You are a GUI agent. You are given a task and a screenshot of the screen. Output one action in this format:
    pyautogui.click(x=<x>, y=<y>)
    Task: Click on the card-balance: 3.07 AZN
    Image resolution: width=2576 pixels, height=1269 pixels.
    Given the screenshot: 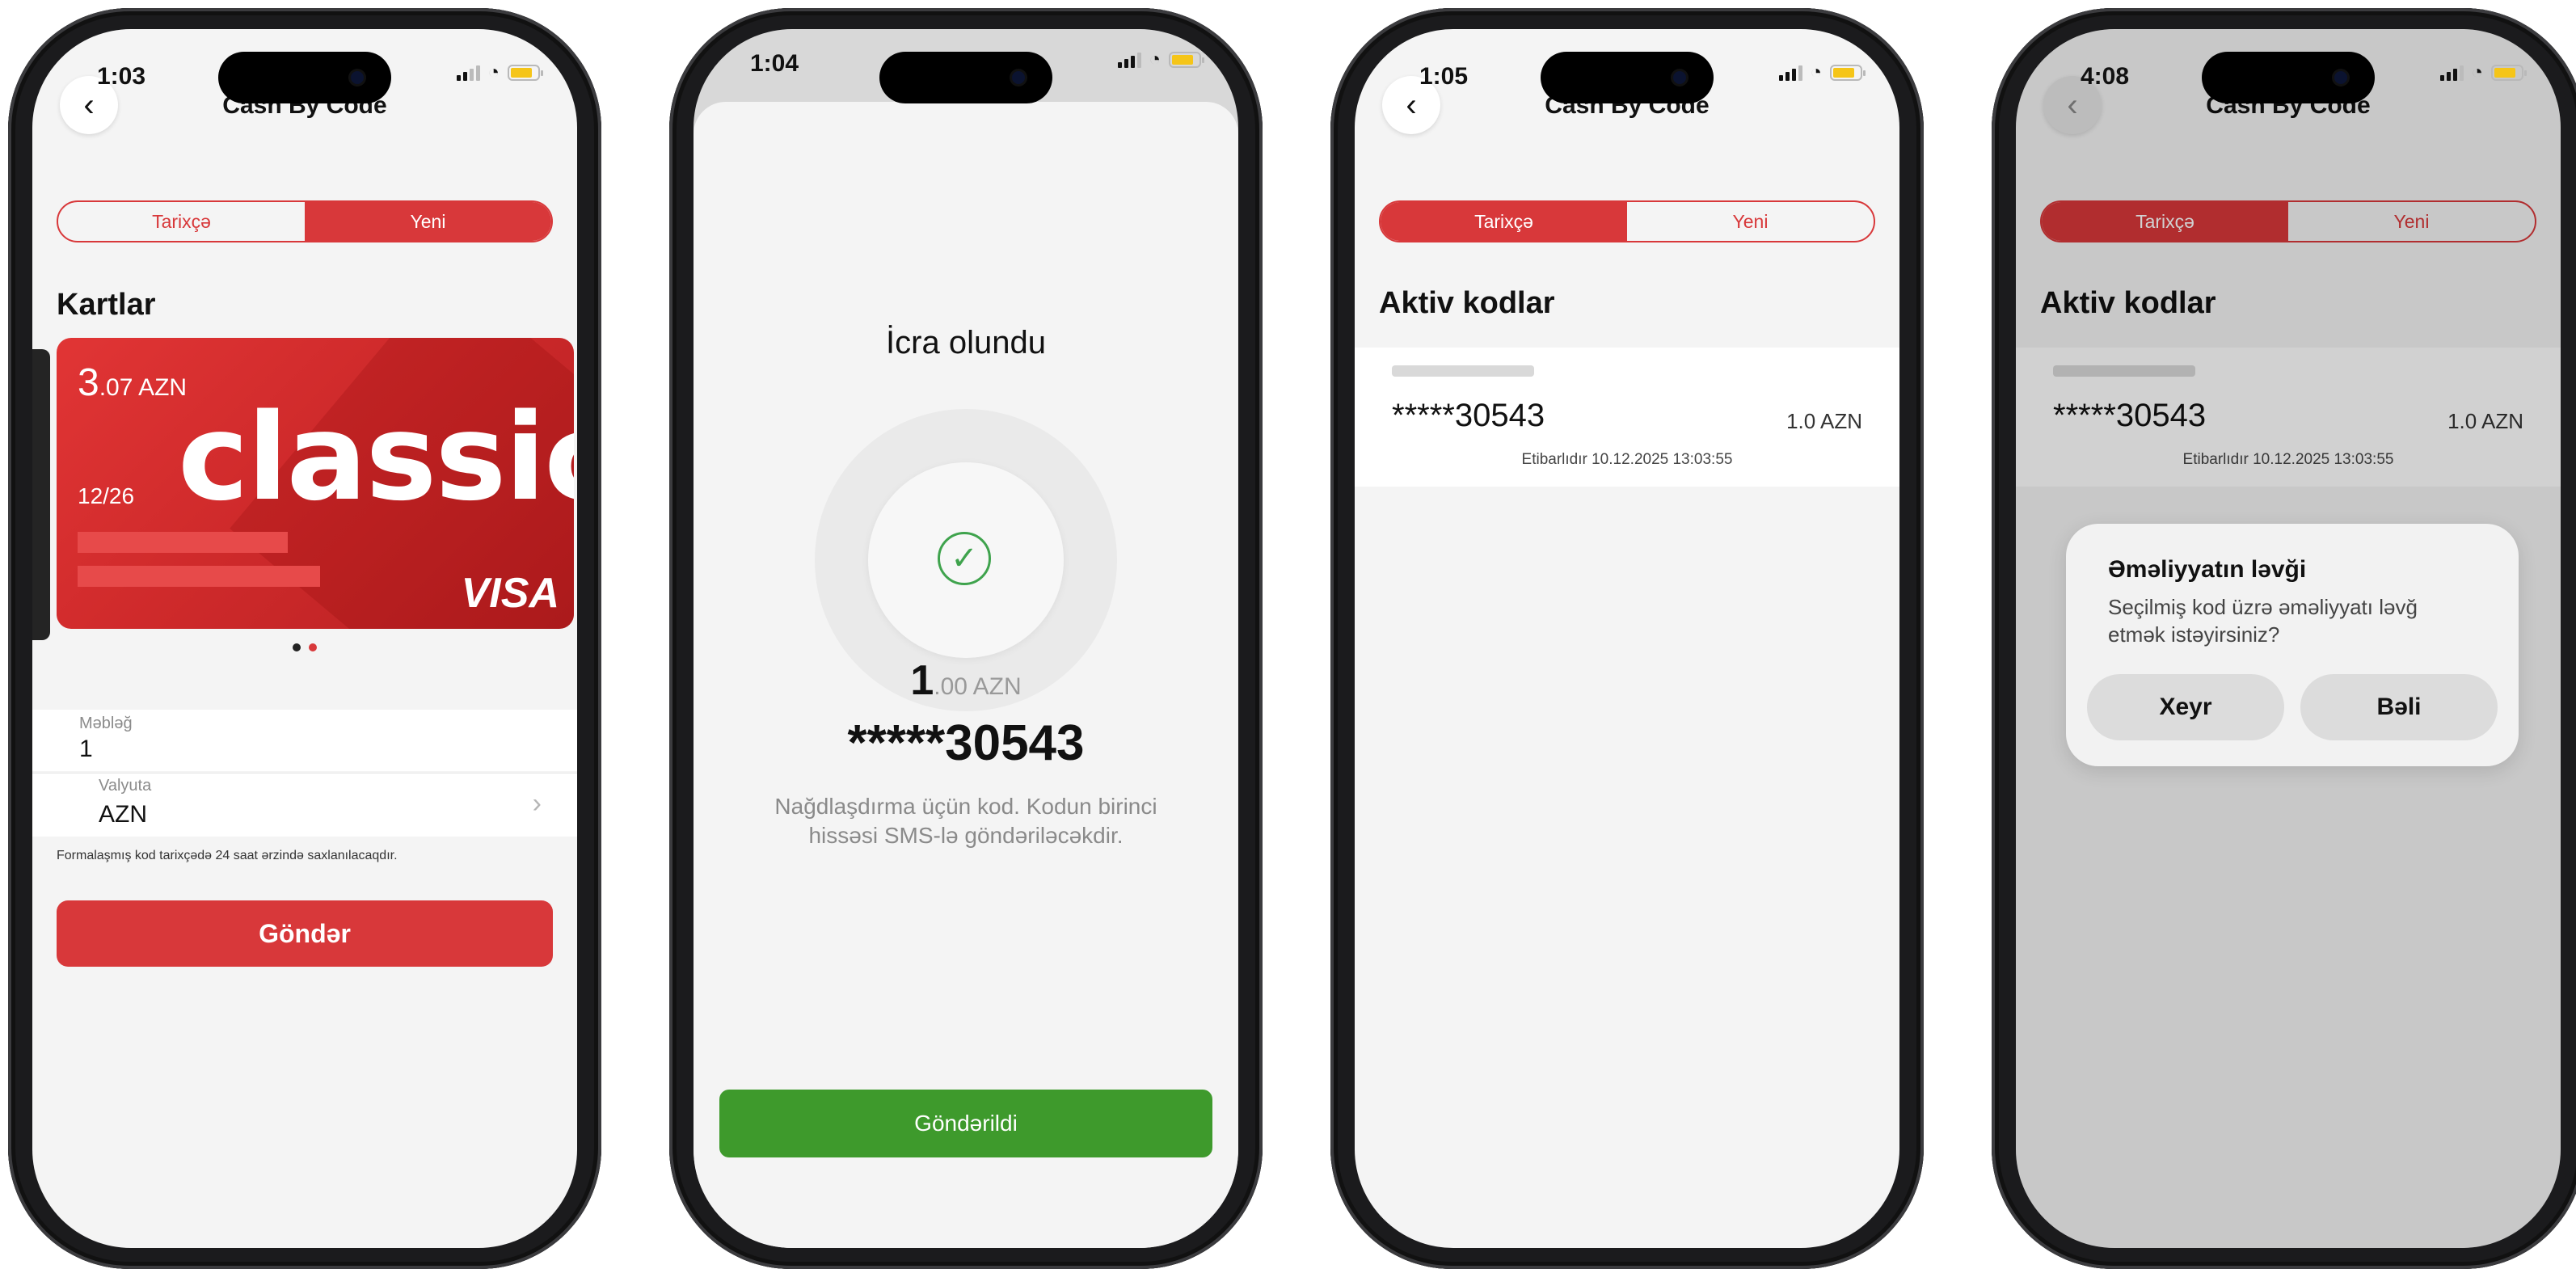 What is the action you would take?
    pyautogui.click(x=133, y=382)
    